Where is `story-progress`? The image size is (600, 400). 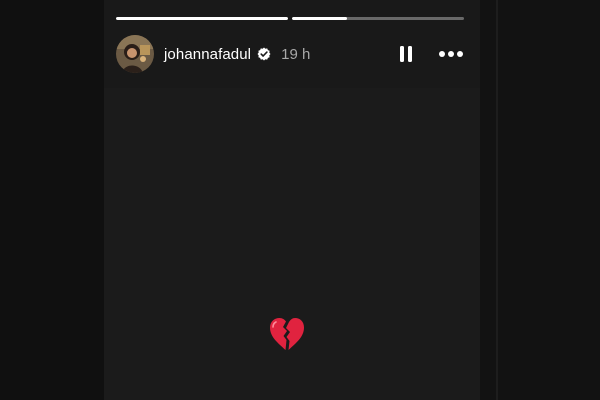
story-progress is located at coordinates (290, 18).